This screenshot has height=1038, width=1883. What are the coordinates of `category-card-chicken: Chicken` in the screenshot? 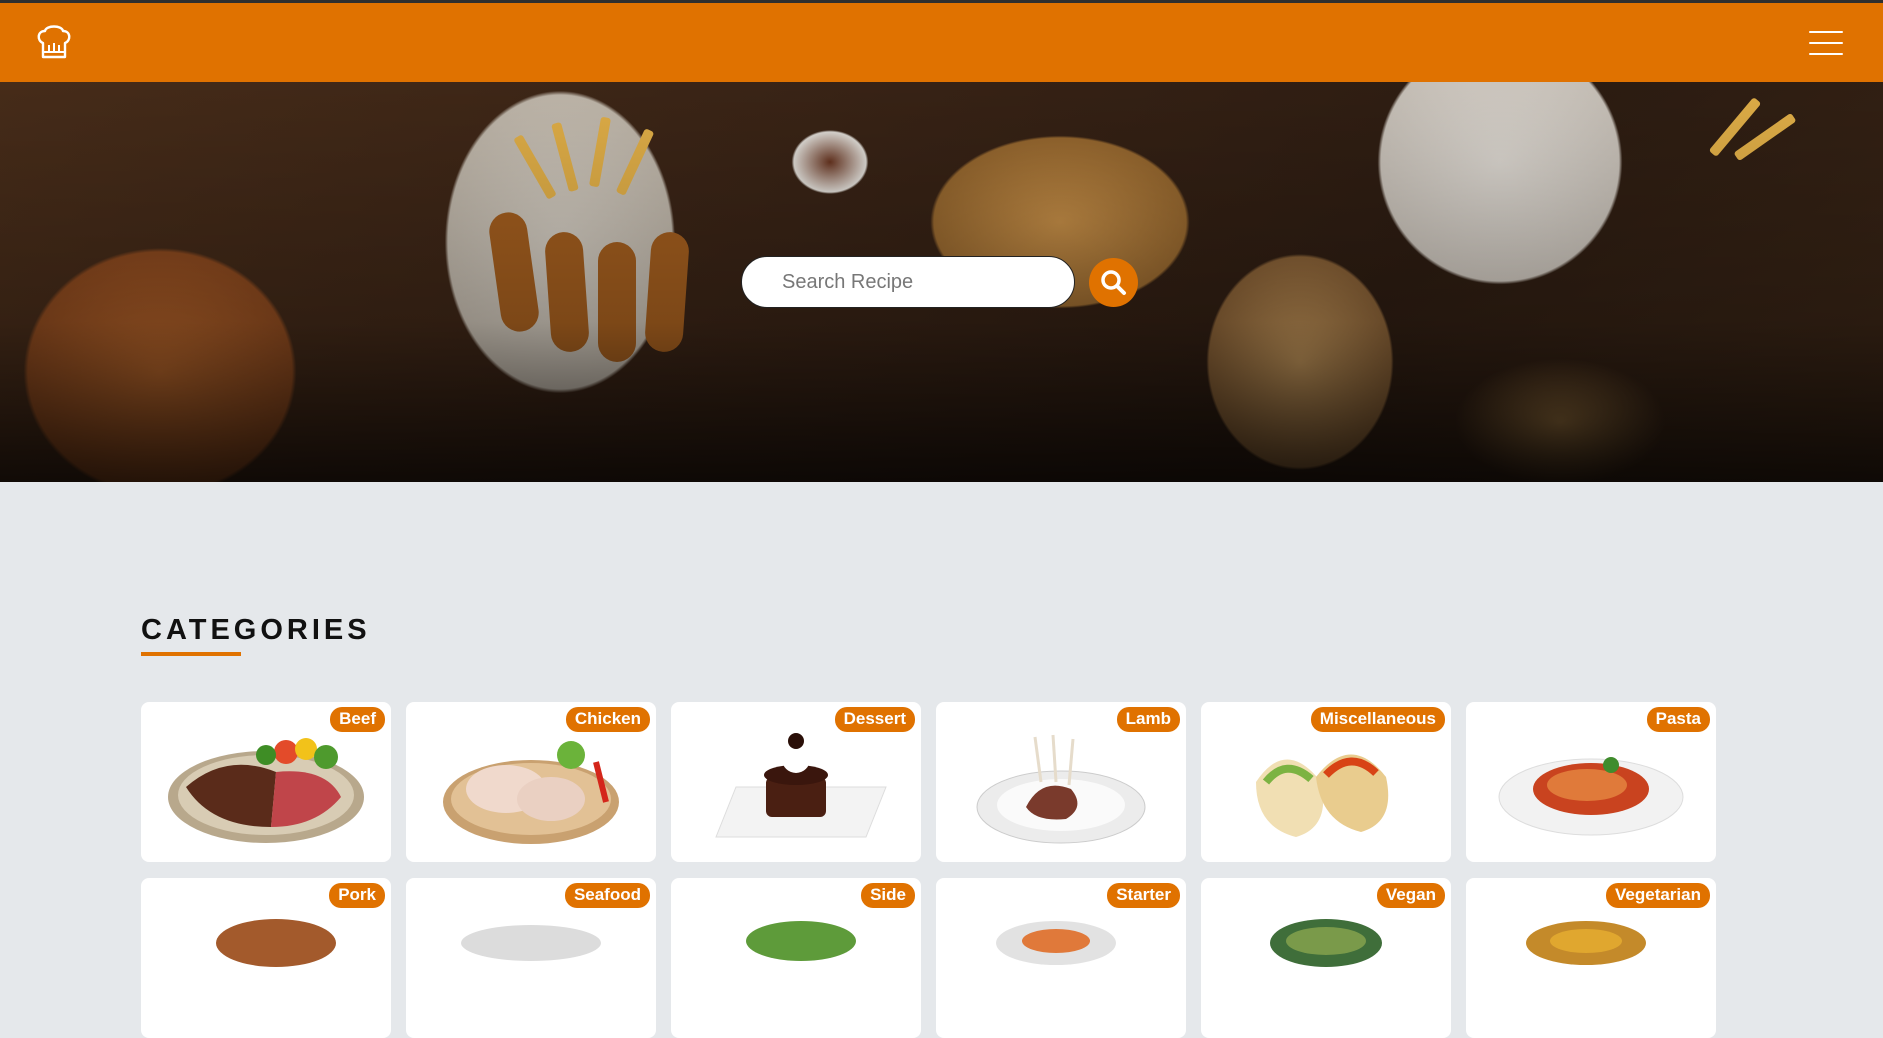 It's located at (531, 782).